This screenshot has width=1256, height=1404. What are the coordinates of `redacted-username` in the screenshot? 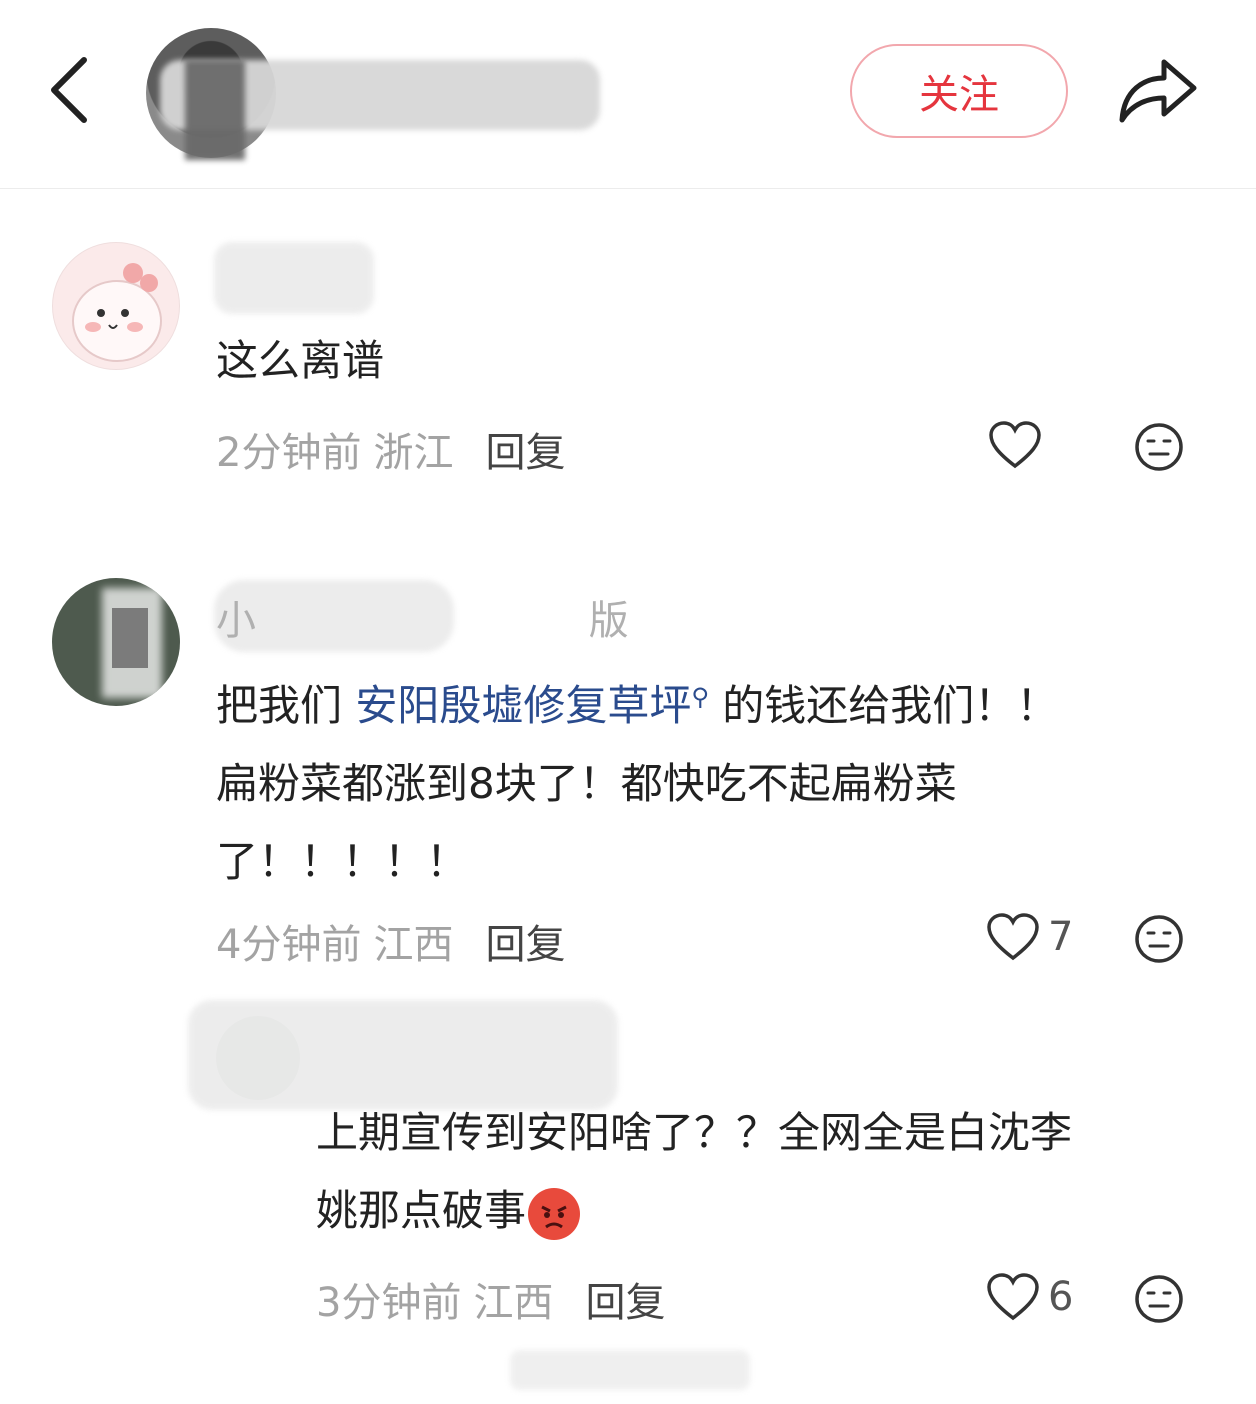 It's located at (294, 278).